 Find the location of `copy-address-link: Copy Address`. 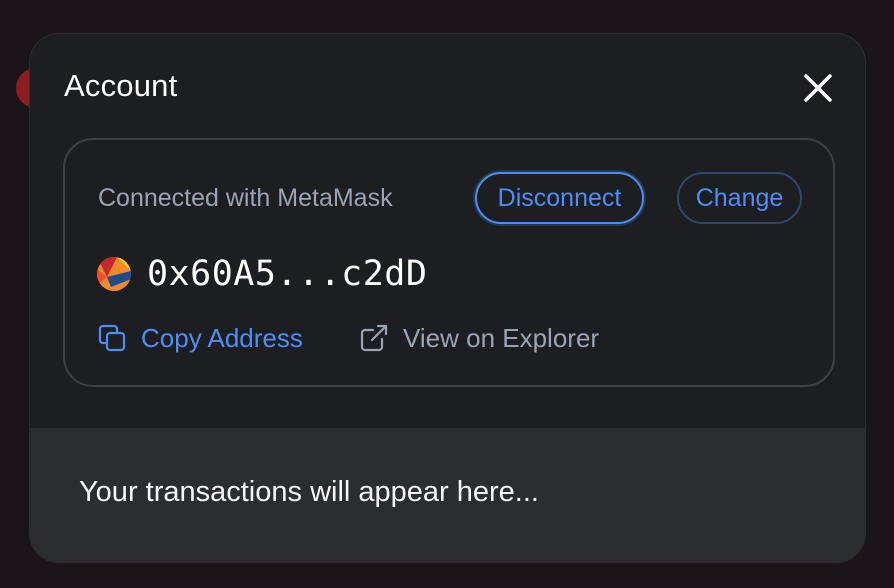

copy-address-link: Copy Address is located at coordinates (200, 338).